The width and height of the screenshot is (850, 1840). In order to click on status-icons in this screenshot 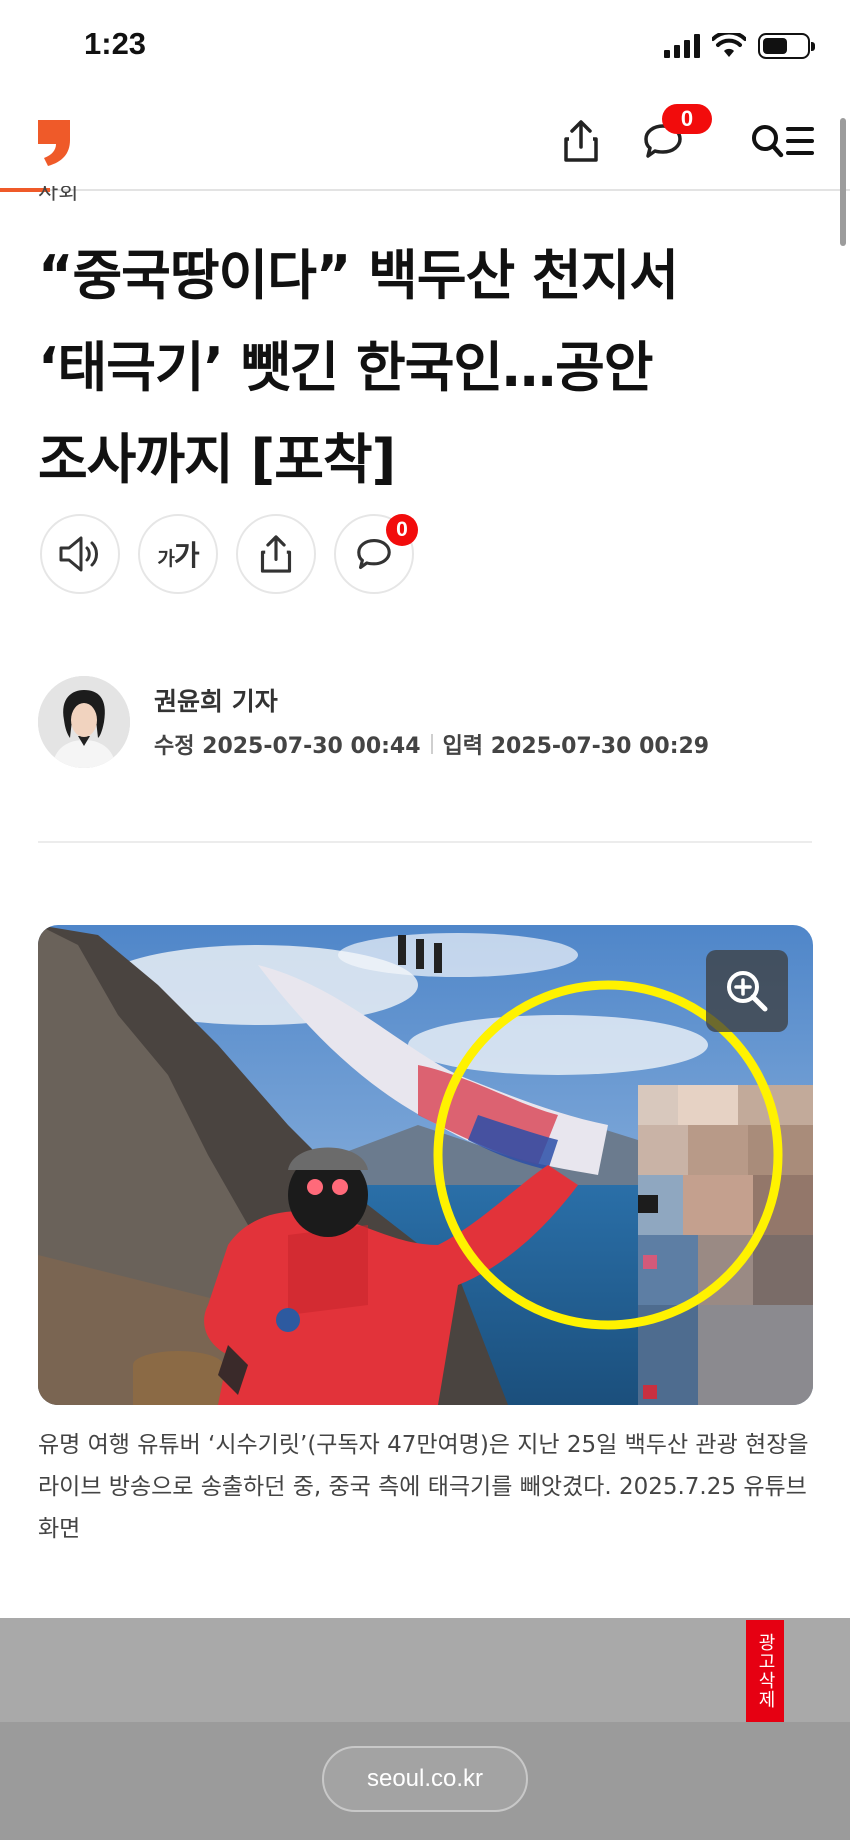, I will do `click(739, 46)`.